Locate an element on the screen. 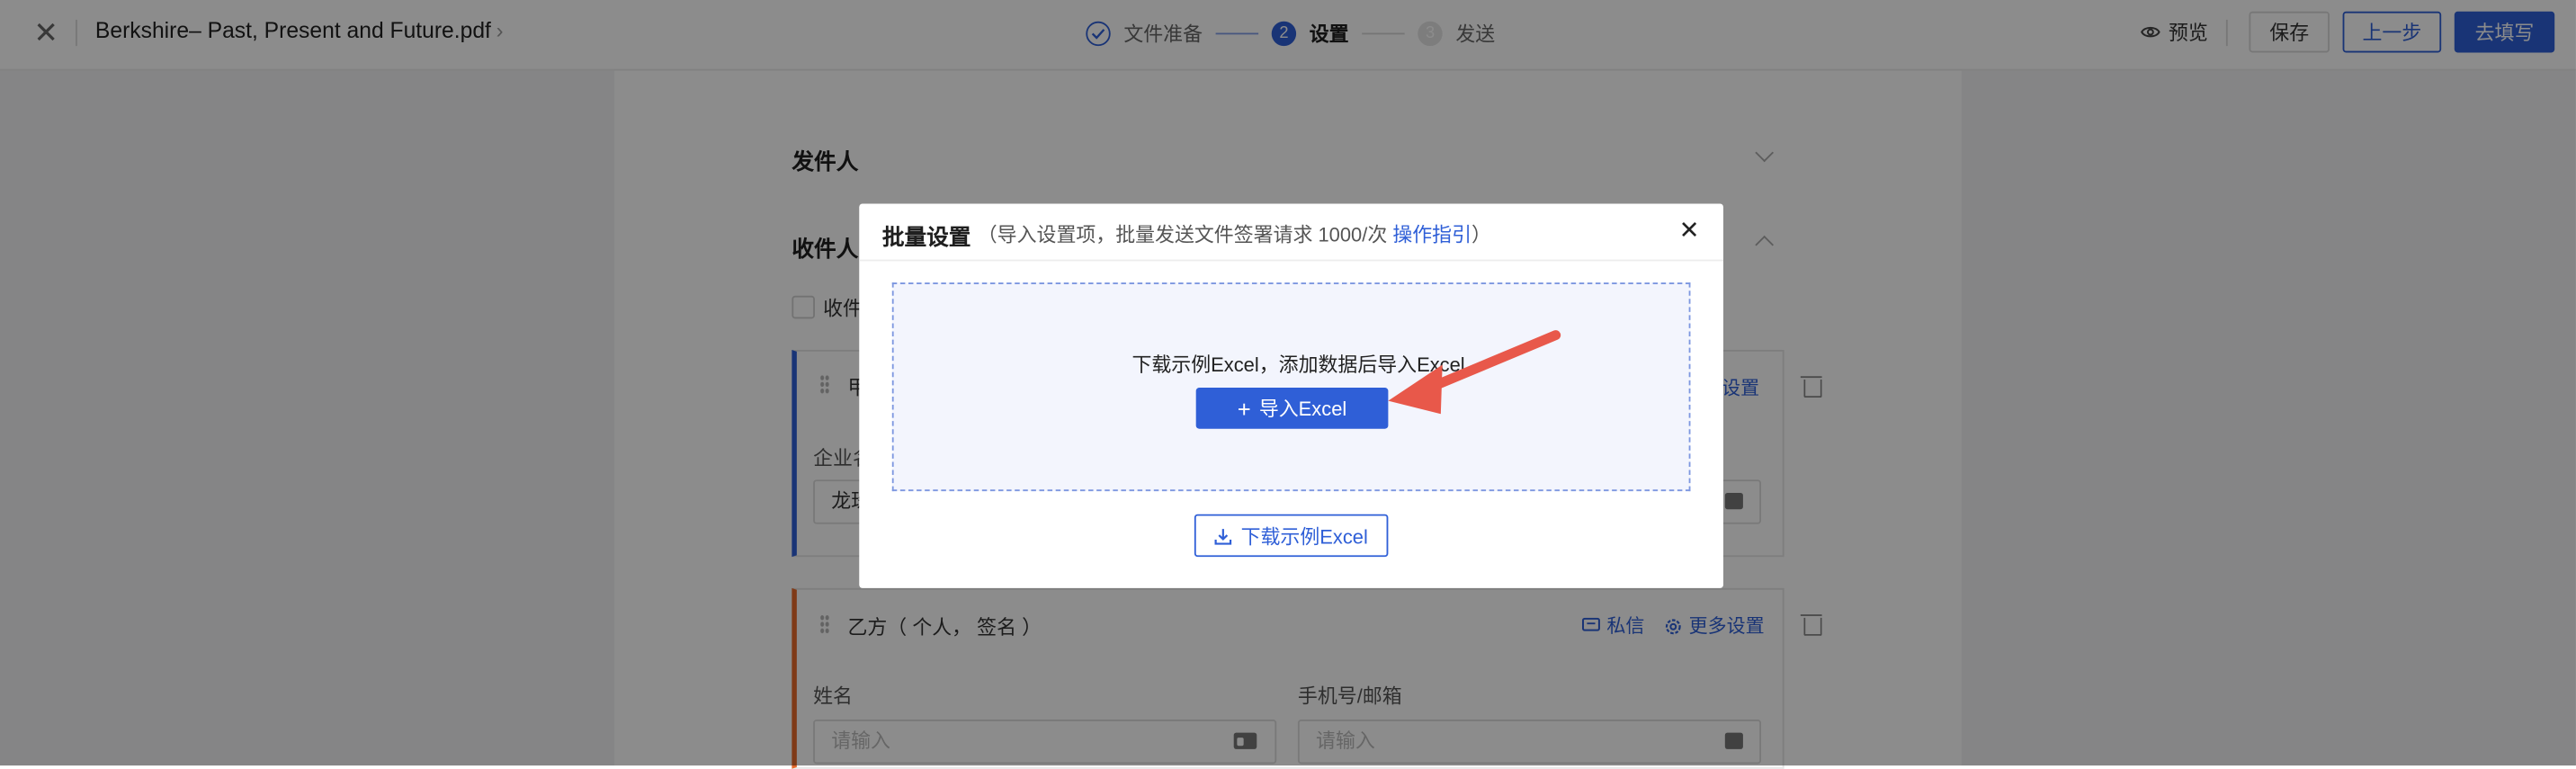 This screenshot has width=2576, height=769. annotation-arrow is located at coordinates (1474, 373).